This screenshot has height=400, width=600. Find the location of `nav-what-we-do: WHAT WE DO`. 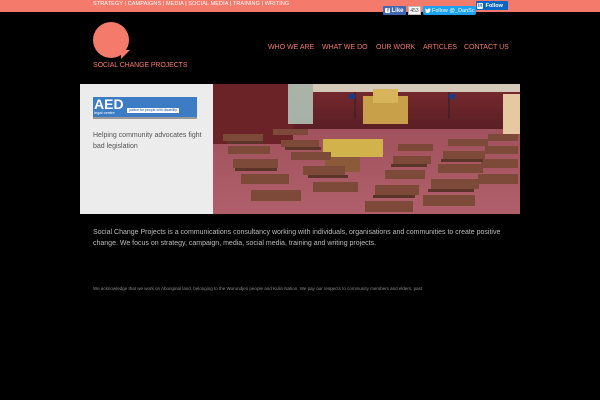

nav-what-we-do: WHAT WE DO is located at coordinates (345, 47).